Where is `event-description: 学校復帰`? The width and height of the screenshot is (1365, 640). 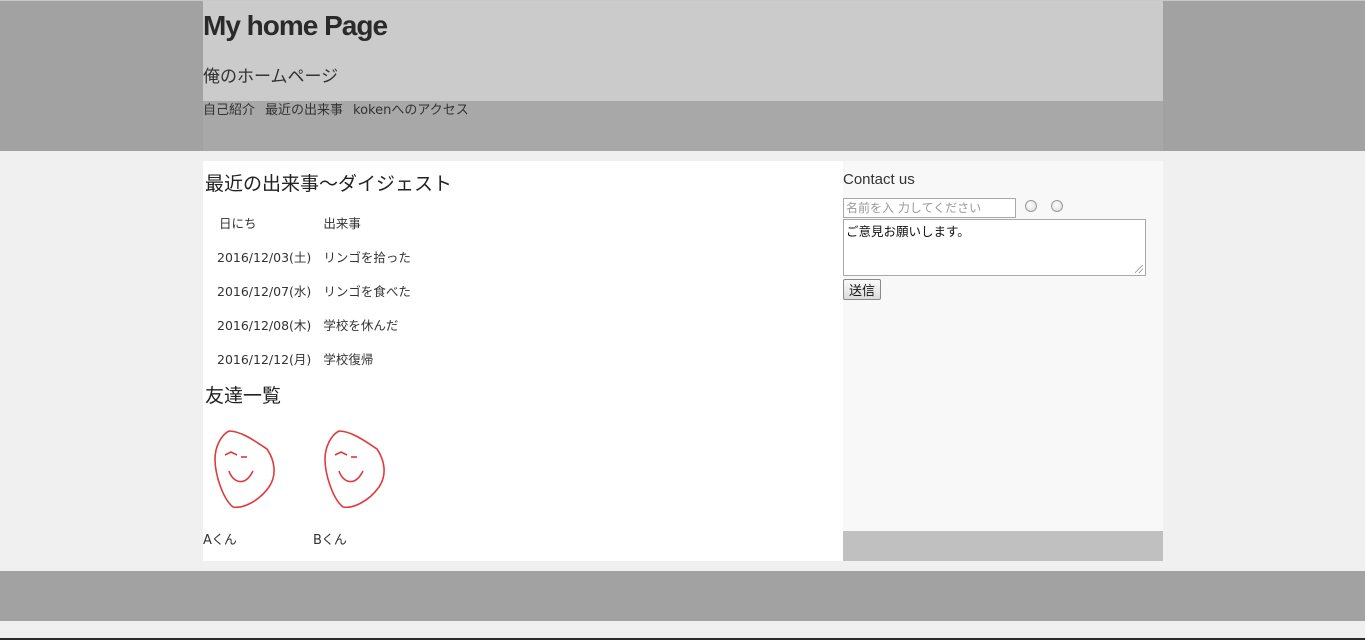
event-description: 学校復帰 is located at coordinates (348, 359).